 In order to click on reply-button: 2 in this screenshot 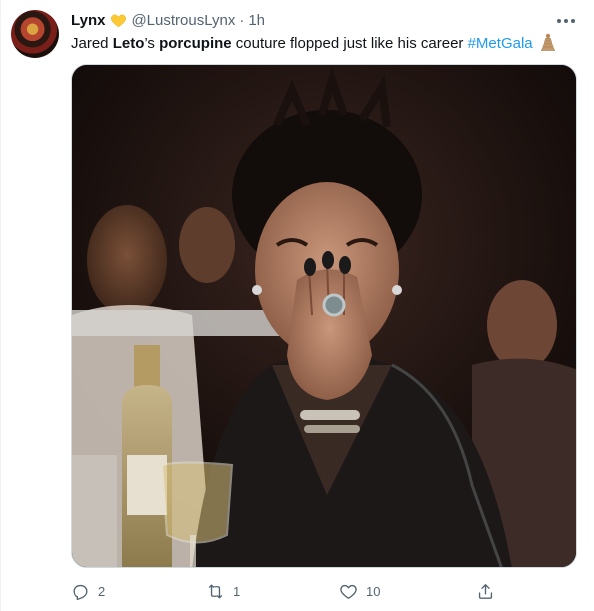, I will do `click(88, 591)`.